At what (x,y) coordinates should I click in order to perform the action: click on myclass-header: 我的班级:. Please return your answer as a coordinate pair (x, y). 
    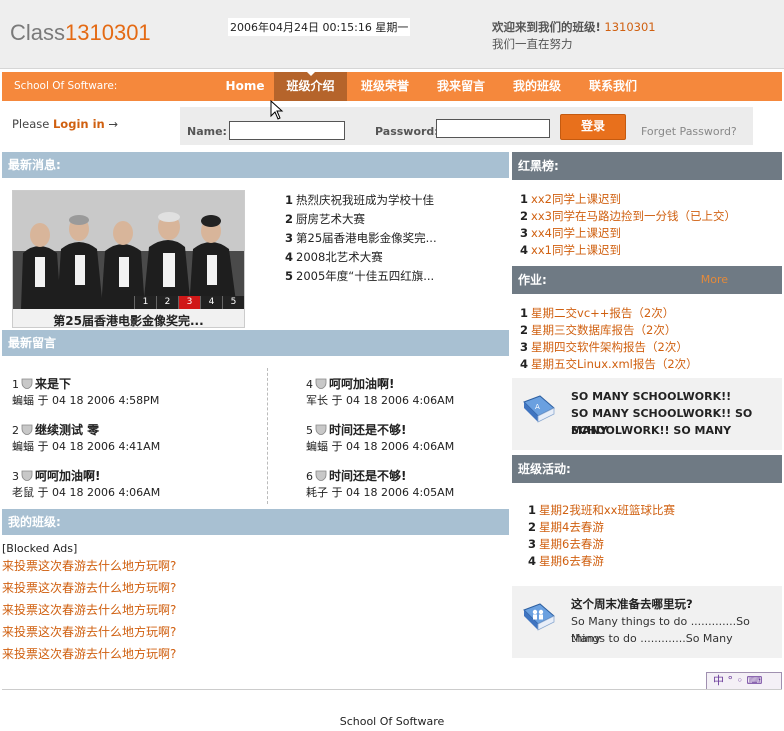
    Looking at the image, I should click on (255, 522).